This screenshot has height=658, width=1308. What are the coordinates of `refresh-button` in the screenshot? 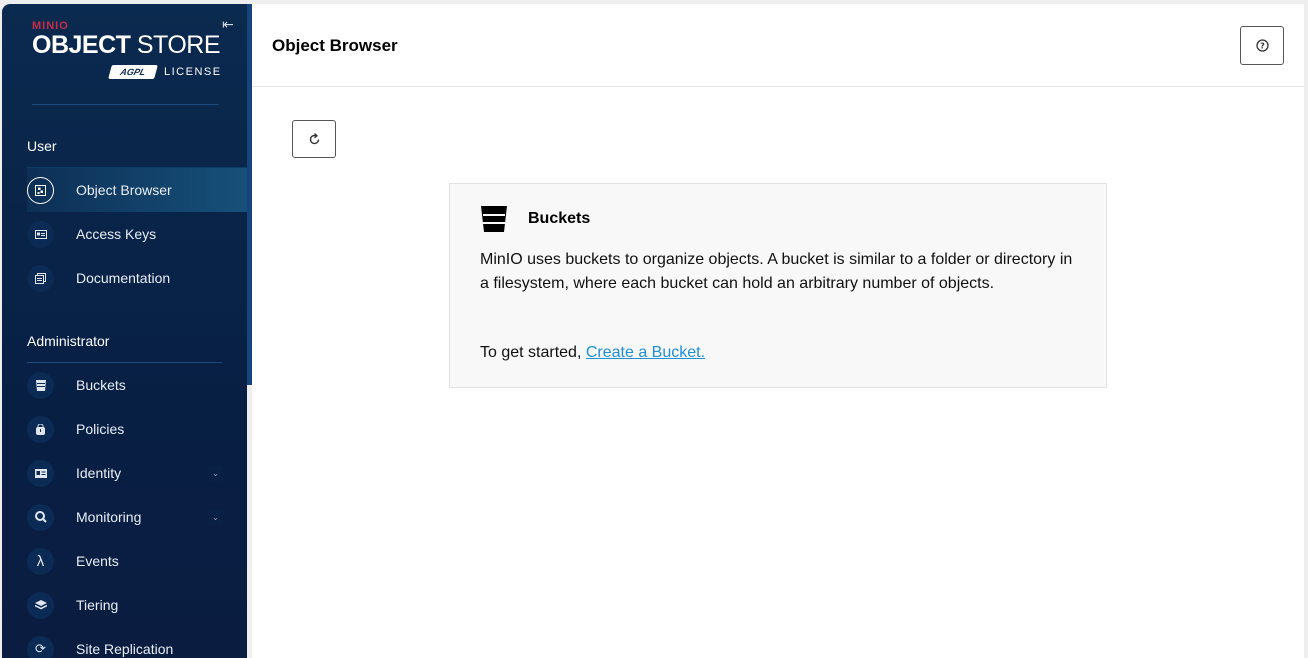 It's located at (314, 139).